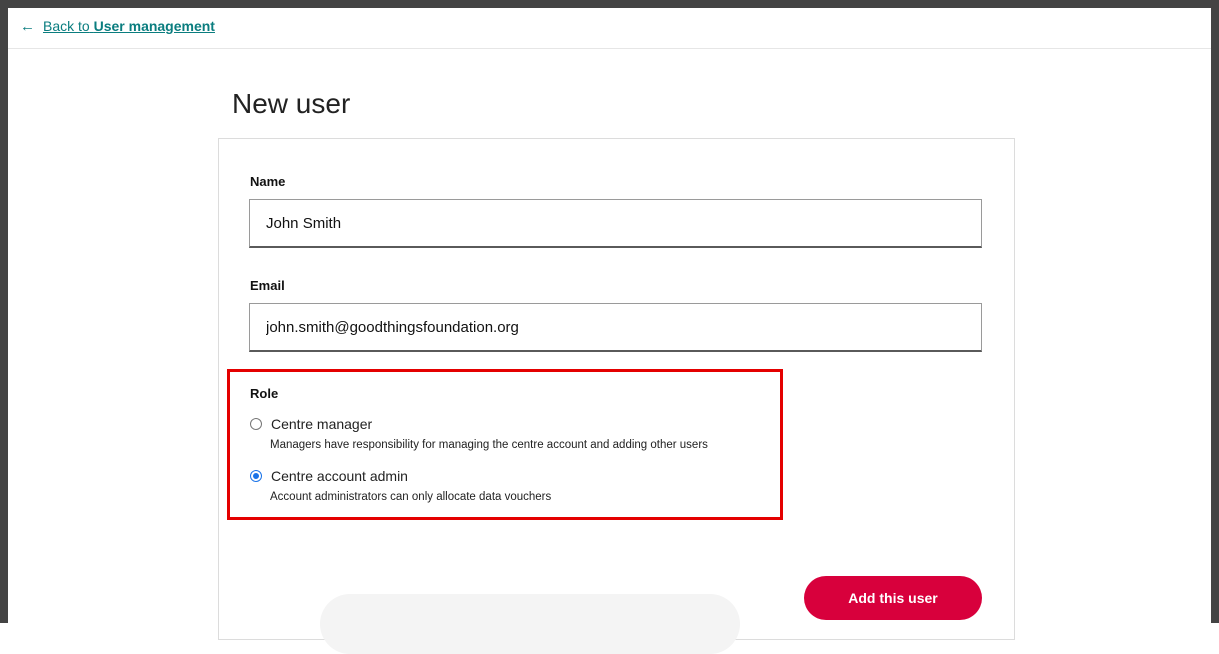 The height and width of the screenshot is (654, 1219). I want to click on role-label: Role, so click(264, 393).